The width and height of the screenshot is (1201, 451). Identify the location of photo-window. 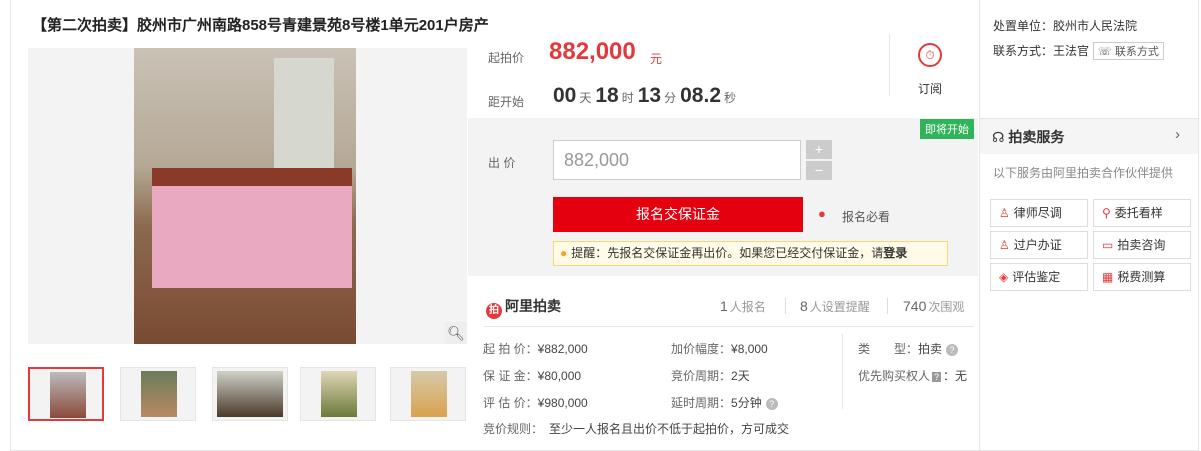
(304, 113).